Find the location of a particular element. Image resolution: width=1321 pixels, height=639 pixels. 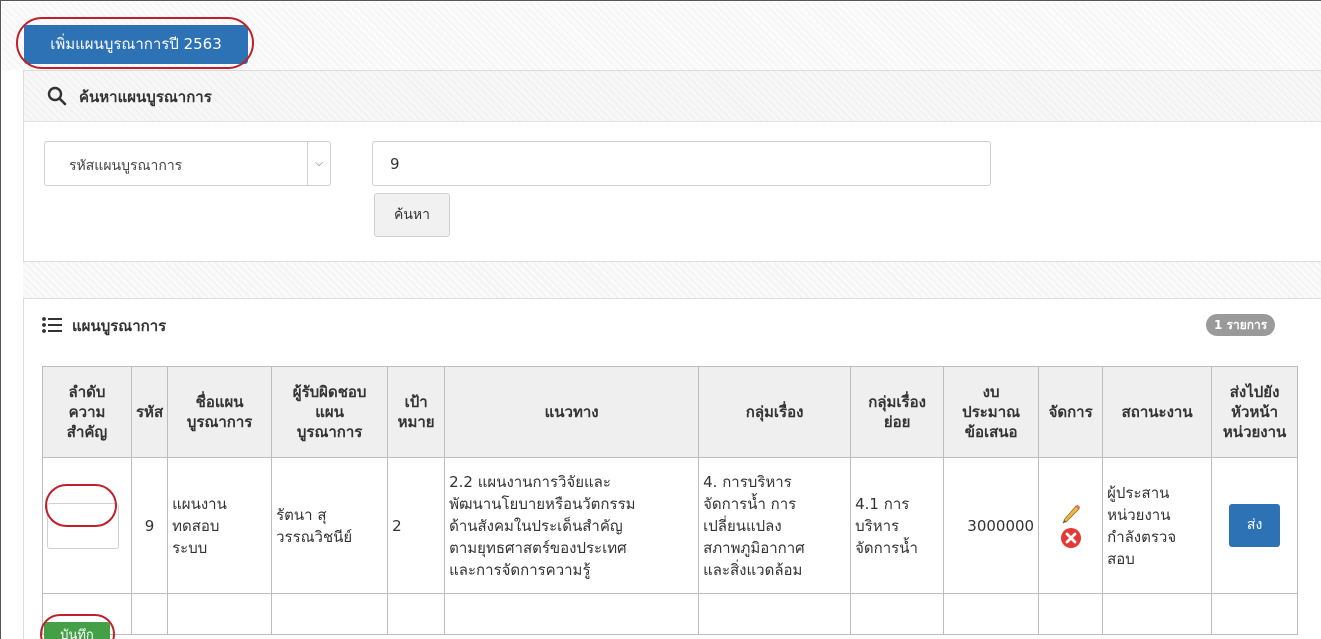

cell-line: แผน is located at coordinates (329, 412).